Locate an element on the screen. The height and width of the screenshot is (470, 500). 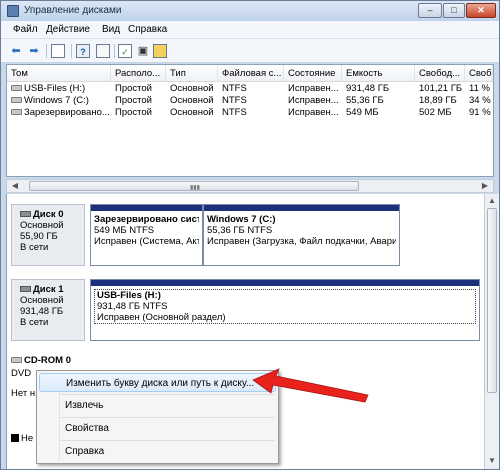
free-percent-cell: 11 % is located at coordinates (479, 88).